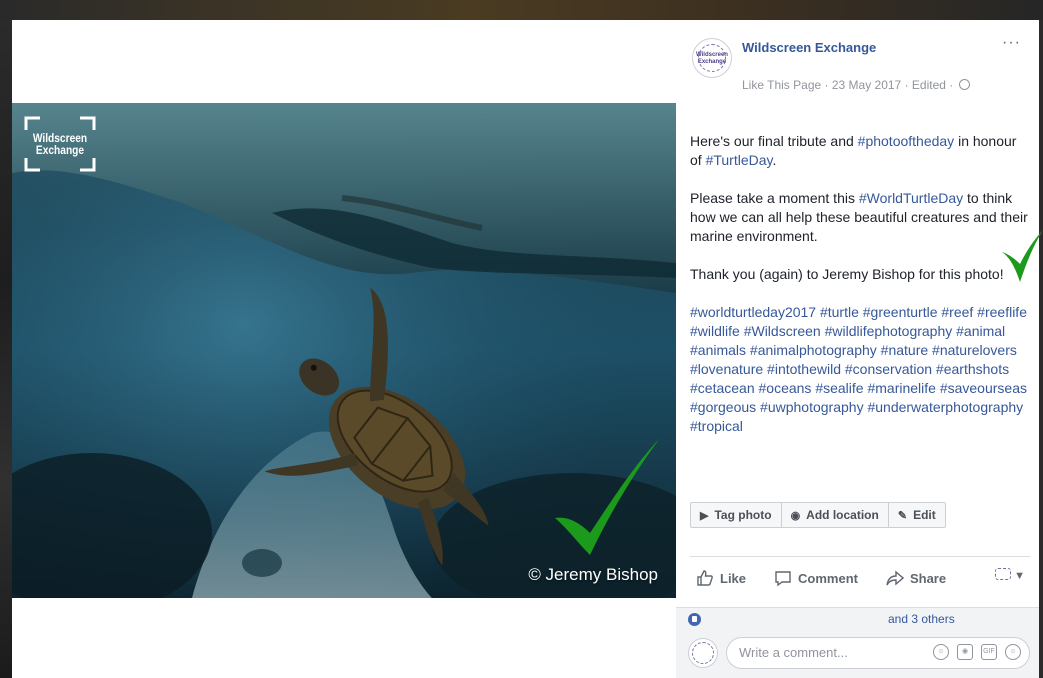 This screenshot has height=678, width=1043. I want to click on globe-icon, so click(964, 84).